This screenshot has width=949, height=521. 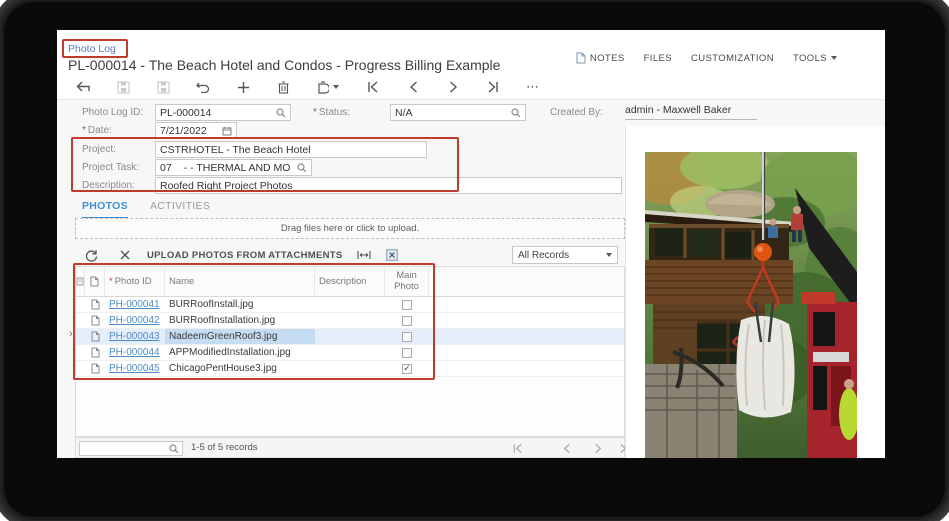 What do you see at coordinates (146, 209) in the screenshot?
I see `tab-bar: PHOTOS ACTIVITIES` at bounding box center [146, 209].